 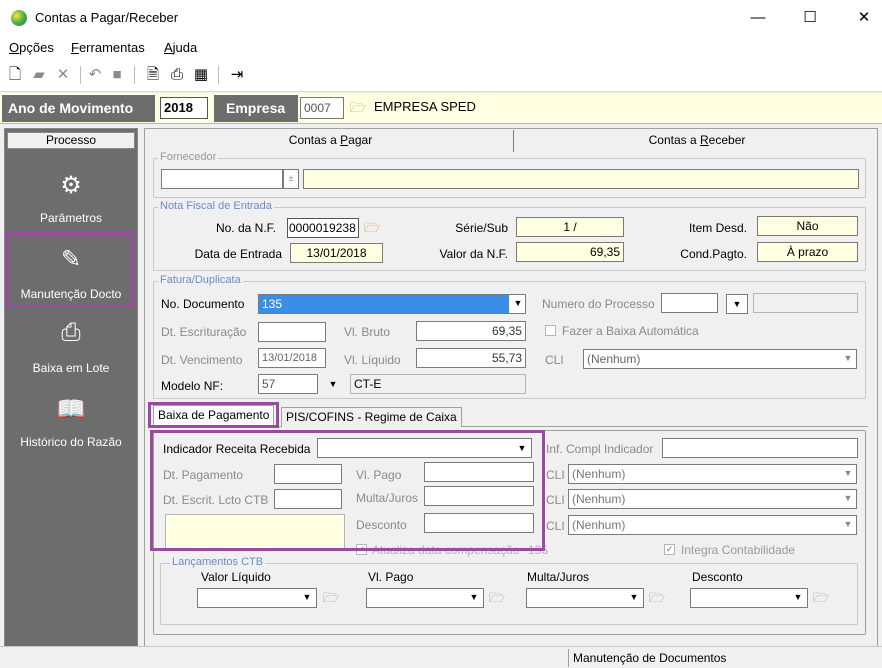 I want to click on integra-label: Integra Contabilidade, so click(x=738, y=550).